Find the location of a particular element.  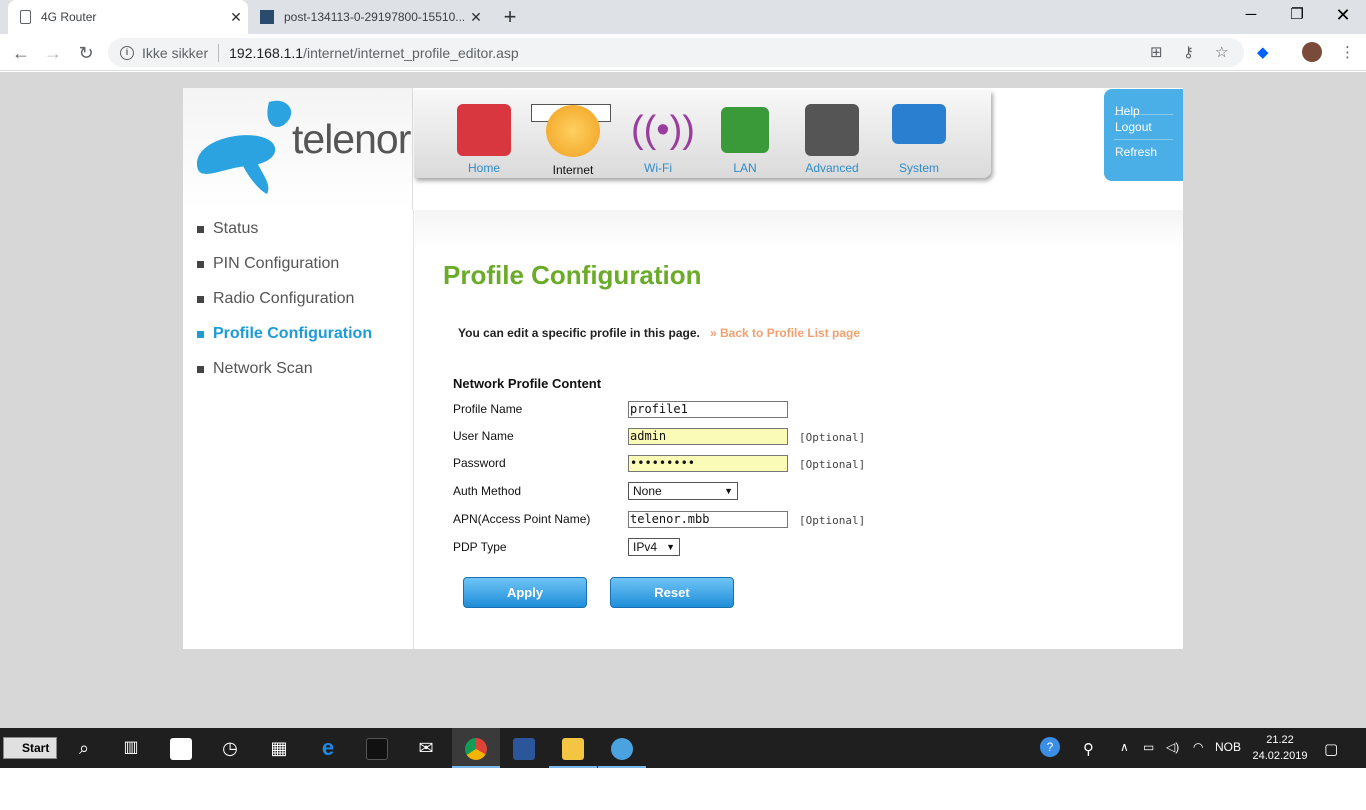

menu-advanced: Advanced is located at coordinates (832, 139).